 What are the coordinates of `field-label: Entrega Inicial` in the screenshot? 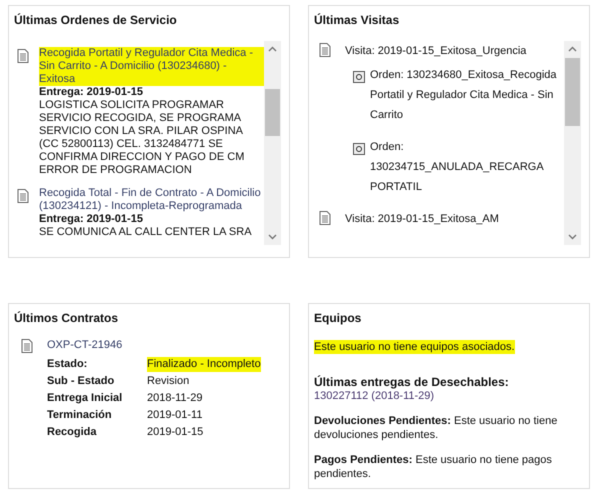 It's located at (85, 398).